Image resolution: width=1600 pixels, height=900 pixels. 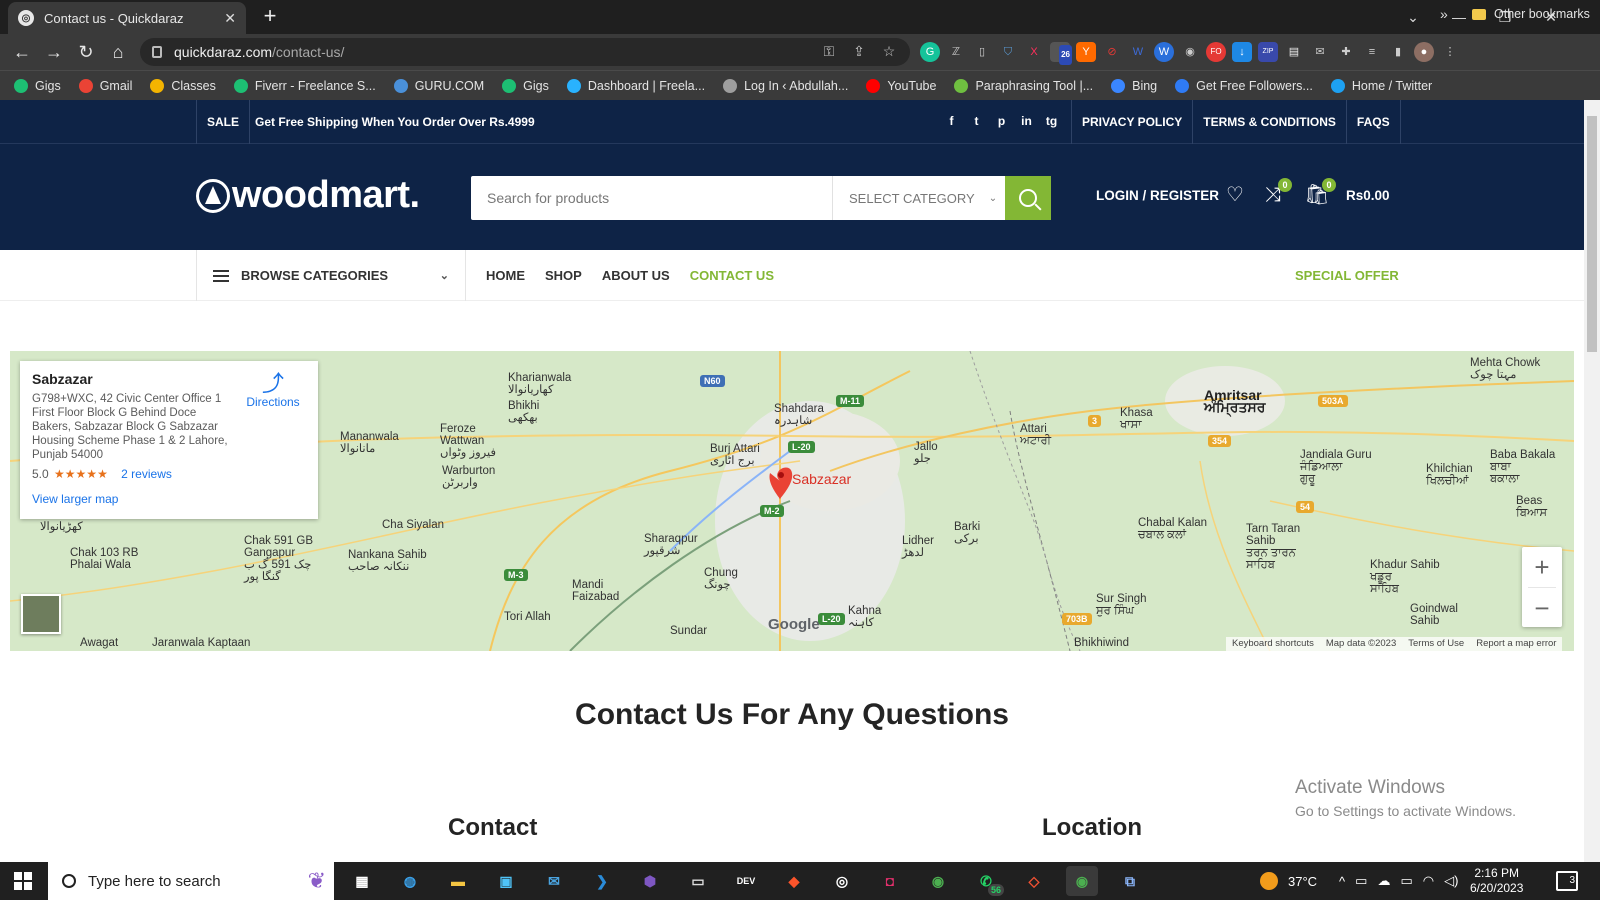 I want to click on close-tab-icon: ✕, so click(x=230, y=18).